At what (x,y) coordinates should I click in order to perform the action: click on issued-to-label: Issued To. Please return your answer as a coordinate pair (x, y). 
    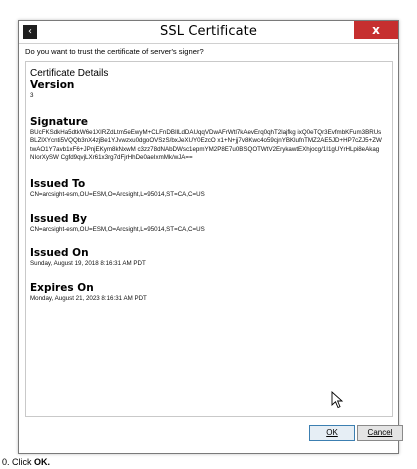
    Looking at the image, I should click on (58, 183).